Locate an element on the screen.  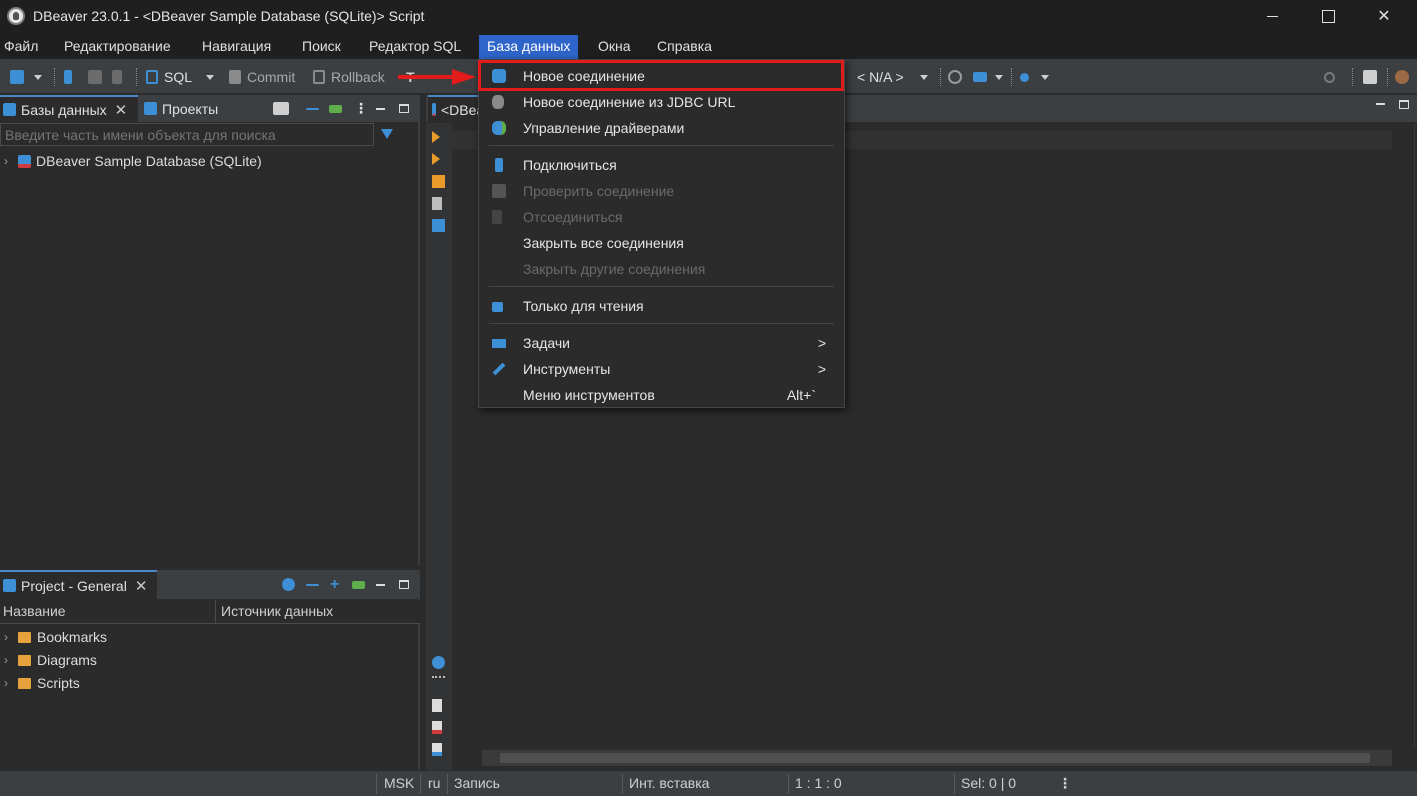
project-item-diagrams: › Diagrams is located at coordinates (50, 660).